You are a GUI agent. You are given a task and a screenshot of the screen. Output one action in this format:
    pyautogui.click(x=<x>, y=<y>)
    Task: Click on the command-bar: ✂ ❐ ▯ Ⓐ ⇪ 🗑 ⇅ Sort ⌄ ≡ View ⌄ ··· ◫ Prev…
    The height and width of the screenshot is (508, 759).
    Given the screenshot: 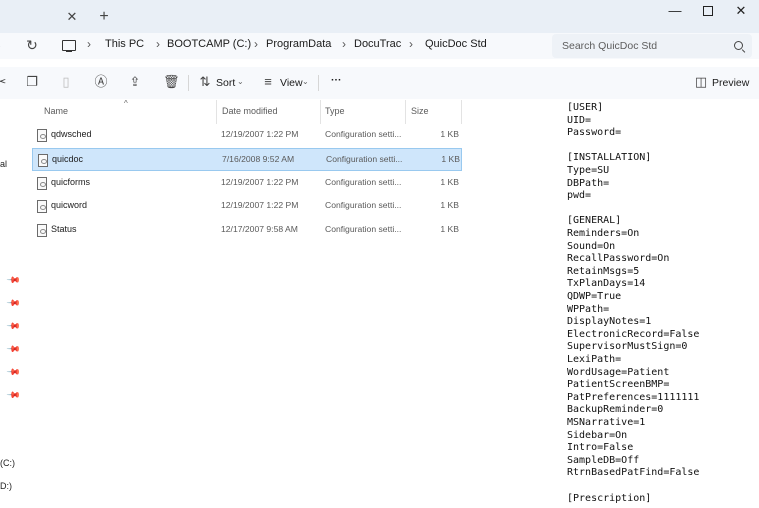 What is the action you would take?
    pyautogui.click(x=379, y=83)
    